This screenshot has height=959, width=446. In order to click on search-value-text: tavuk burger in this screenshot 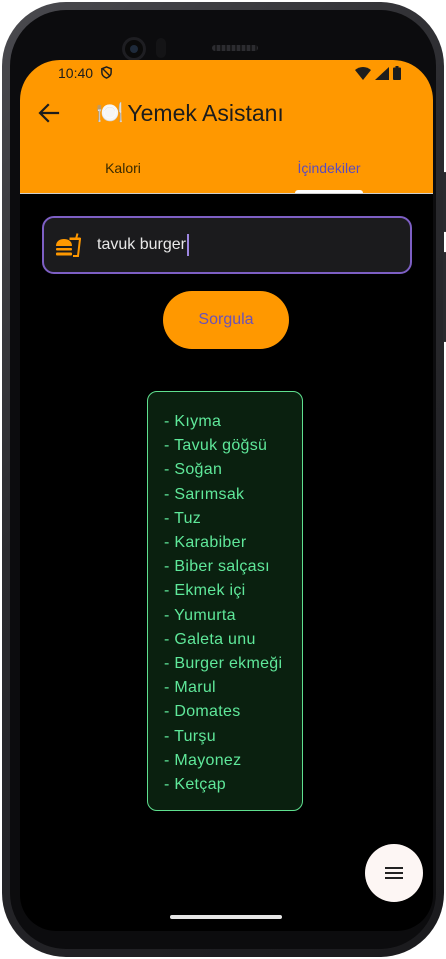, I will do `click(141, 245)`.